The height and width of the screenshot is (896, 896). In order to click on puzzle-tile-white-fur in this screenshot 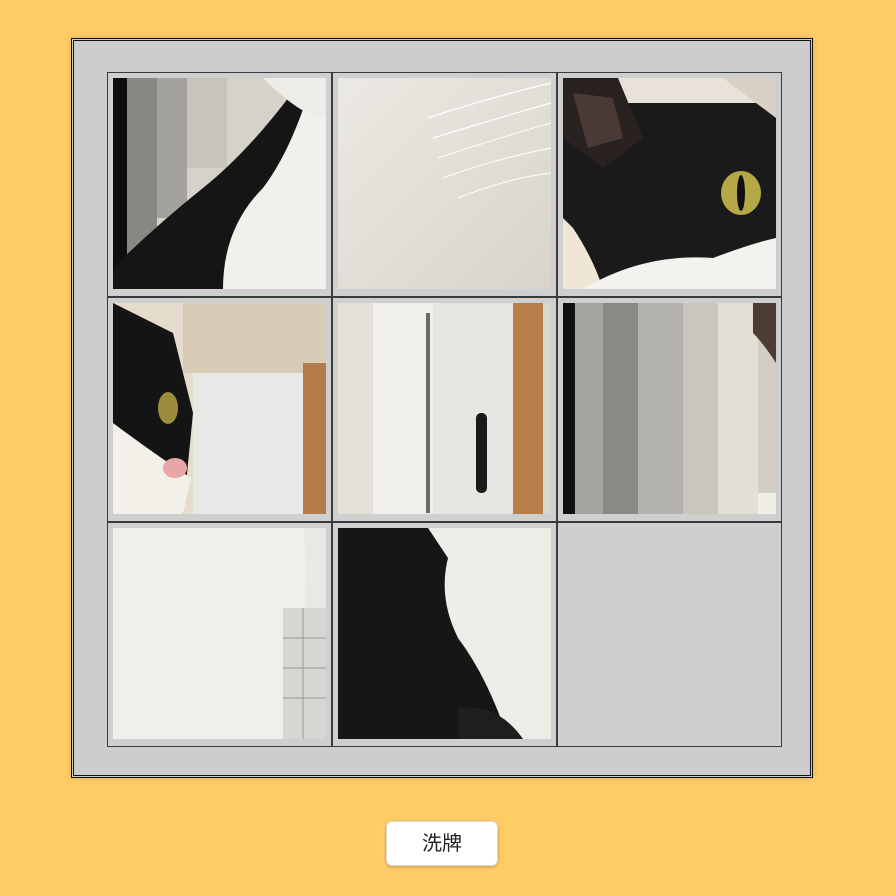, I will do `click(444, 183)`.